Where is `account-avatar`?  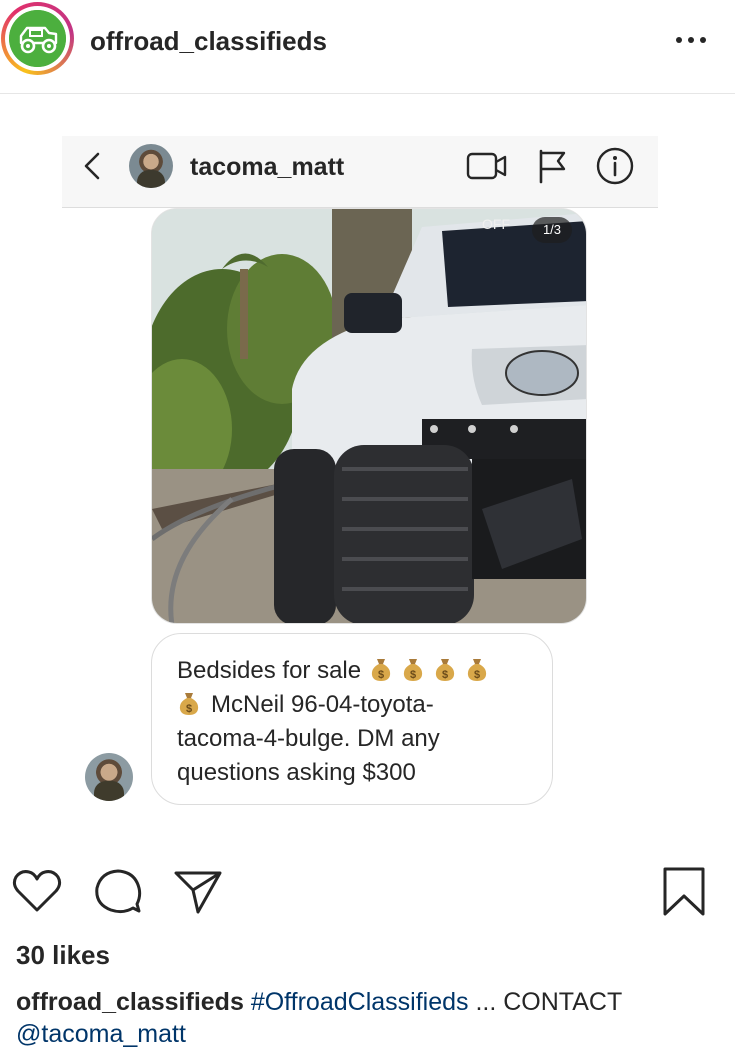 account-avatar is located at coordinates (37, 38).